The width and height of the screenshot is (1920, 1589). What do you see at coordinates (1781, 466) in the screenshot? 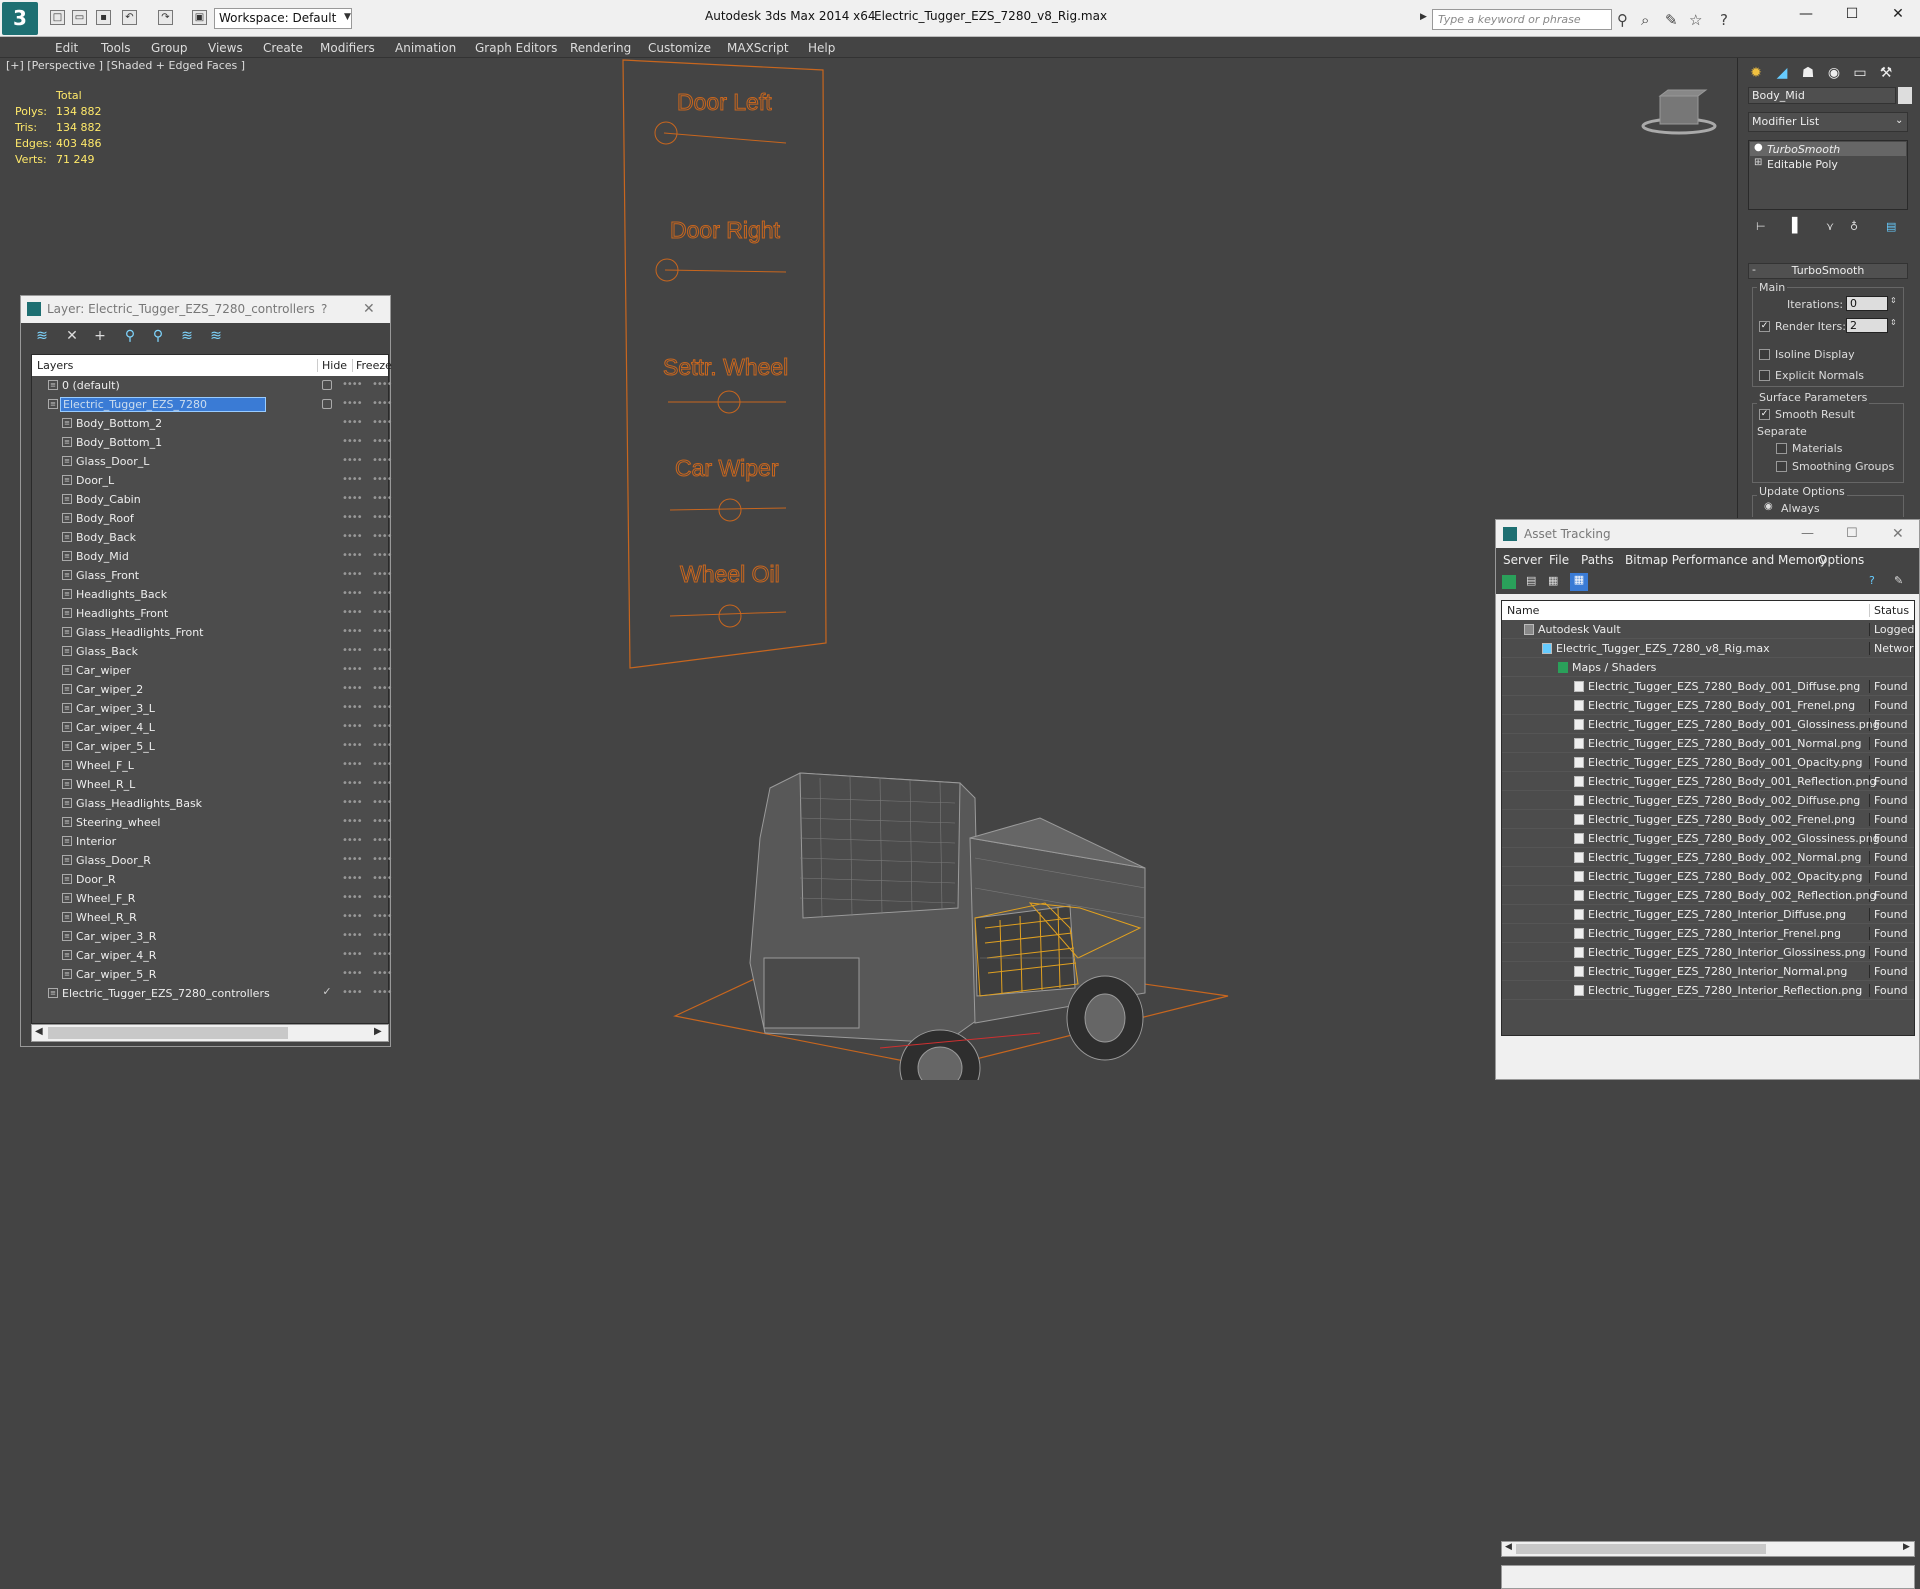
I see `smoothing-groups-checkbox` at bounding box center [1781, 466].